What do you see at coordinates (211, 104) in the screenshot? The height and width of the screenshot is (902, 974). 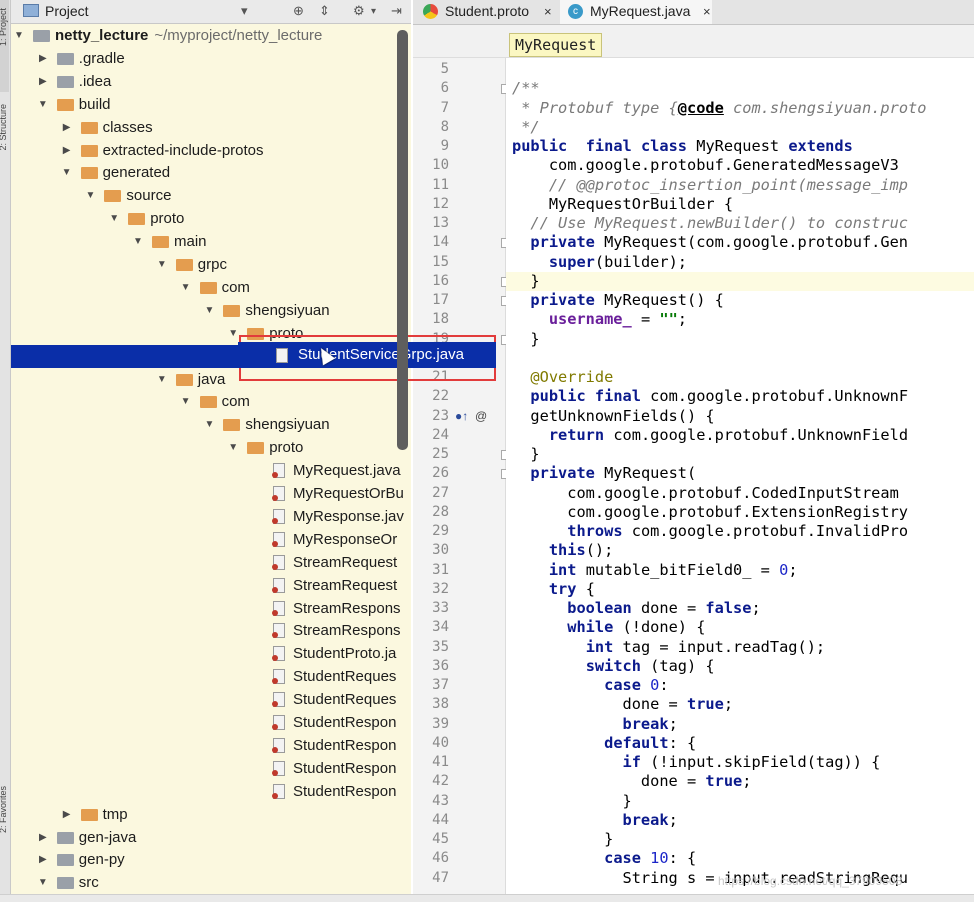 I see `tree-folder-item: ▼ build` at bounding box center [211, 104].